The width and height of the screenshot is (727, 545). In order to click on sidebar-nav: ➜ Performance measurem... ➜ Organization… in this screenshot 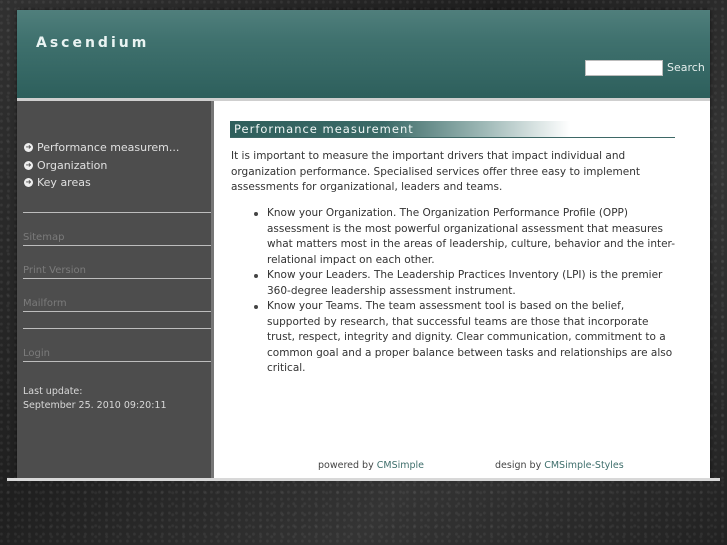, I will do `click(101, 165)`.